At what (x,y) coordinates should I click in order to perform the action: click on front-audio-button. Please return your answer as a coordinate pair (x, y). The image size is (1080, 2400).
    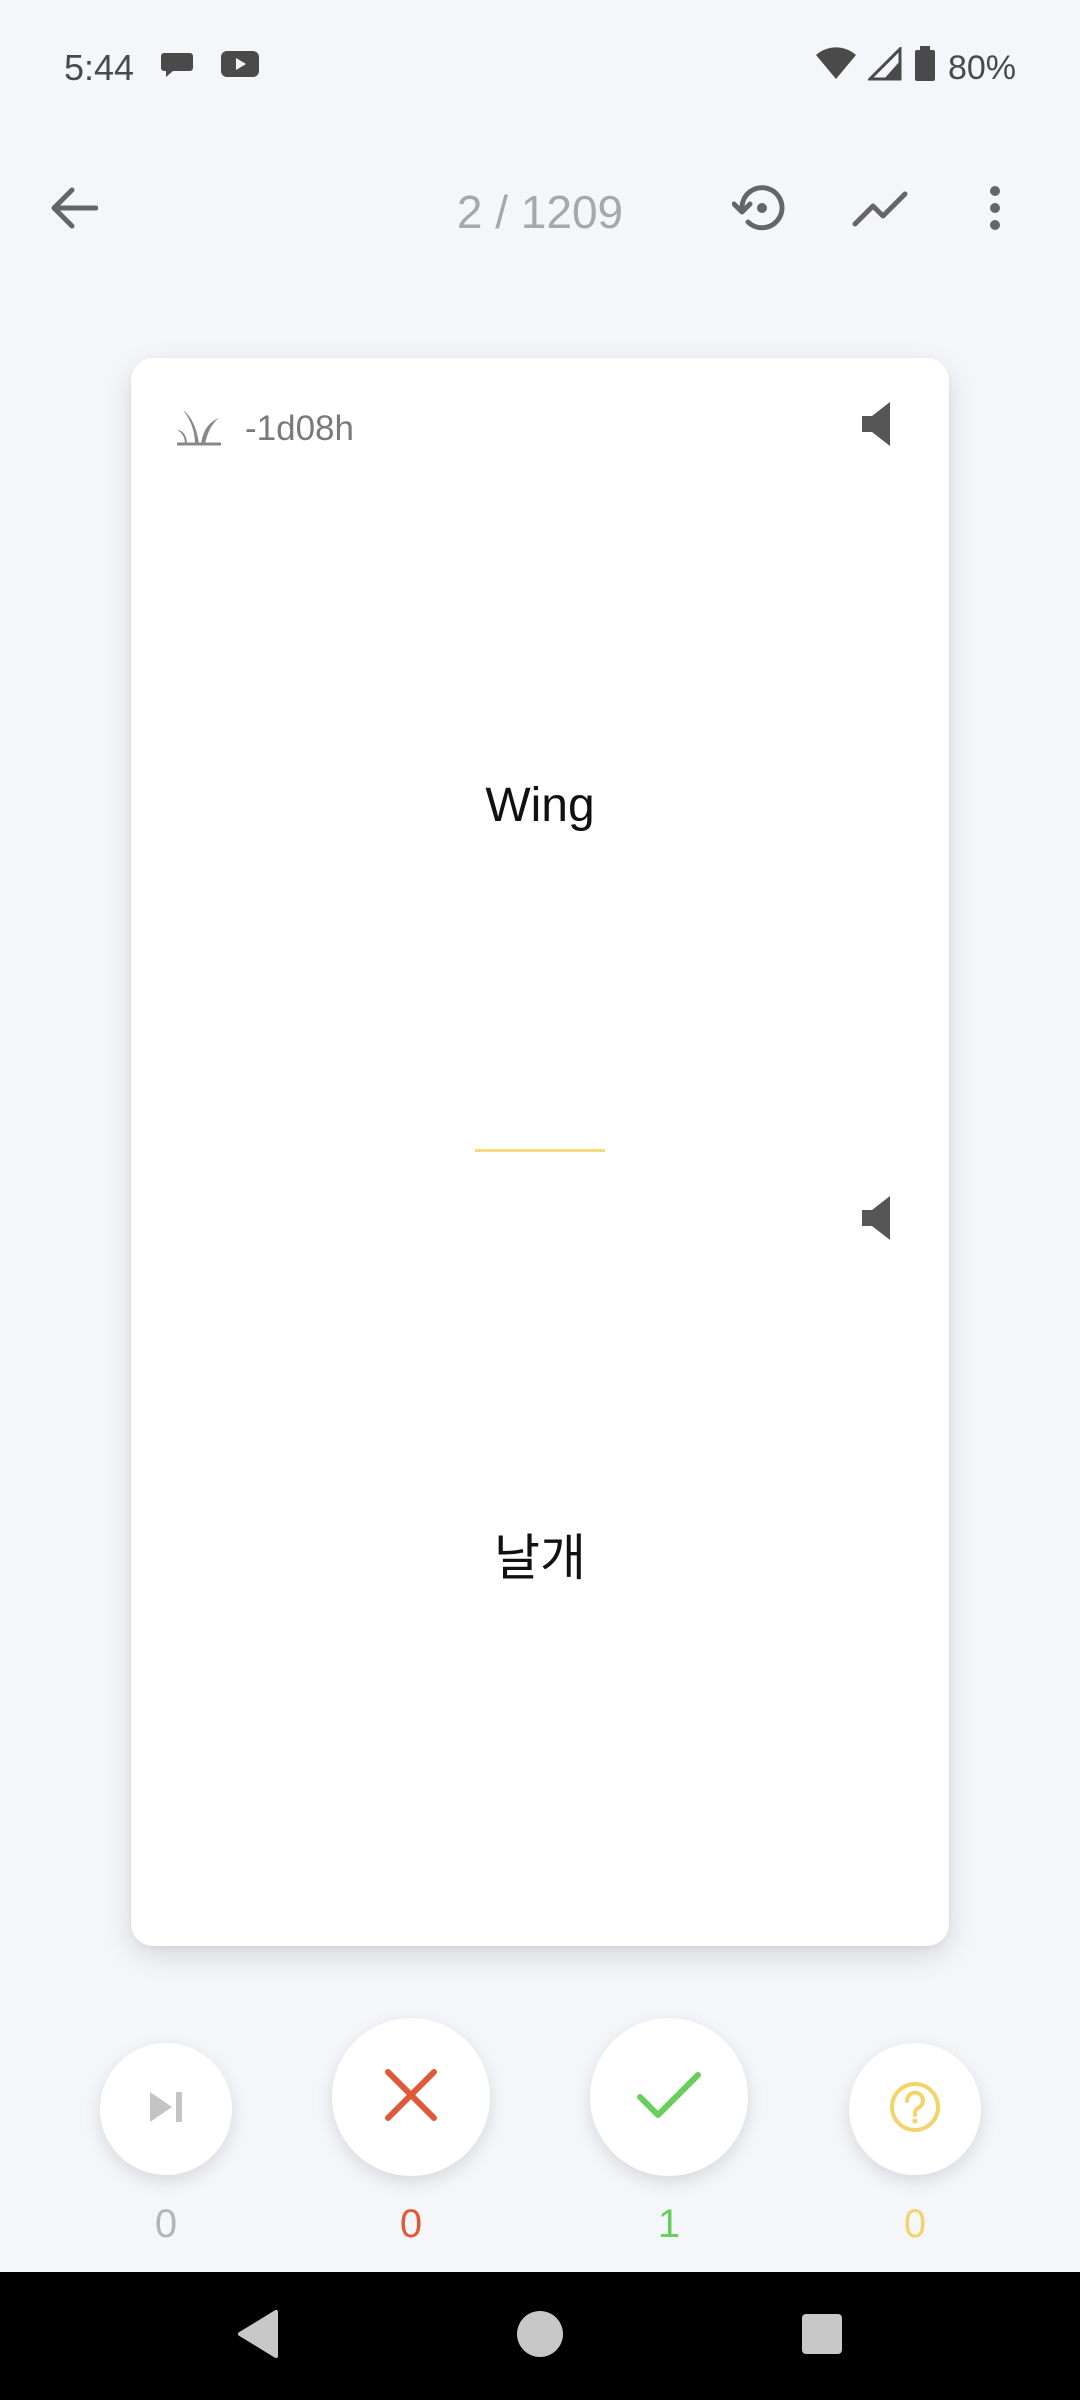
    Looking at the image, I should click on (877, 426).